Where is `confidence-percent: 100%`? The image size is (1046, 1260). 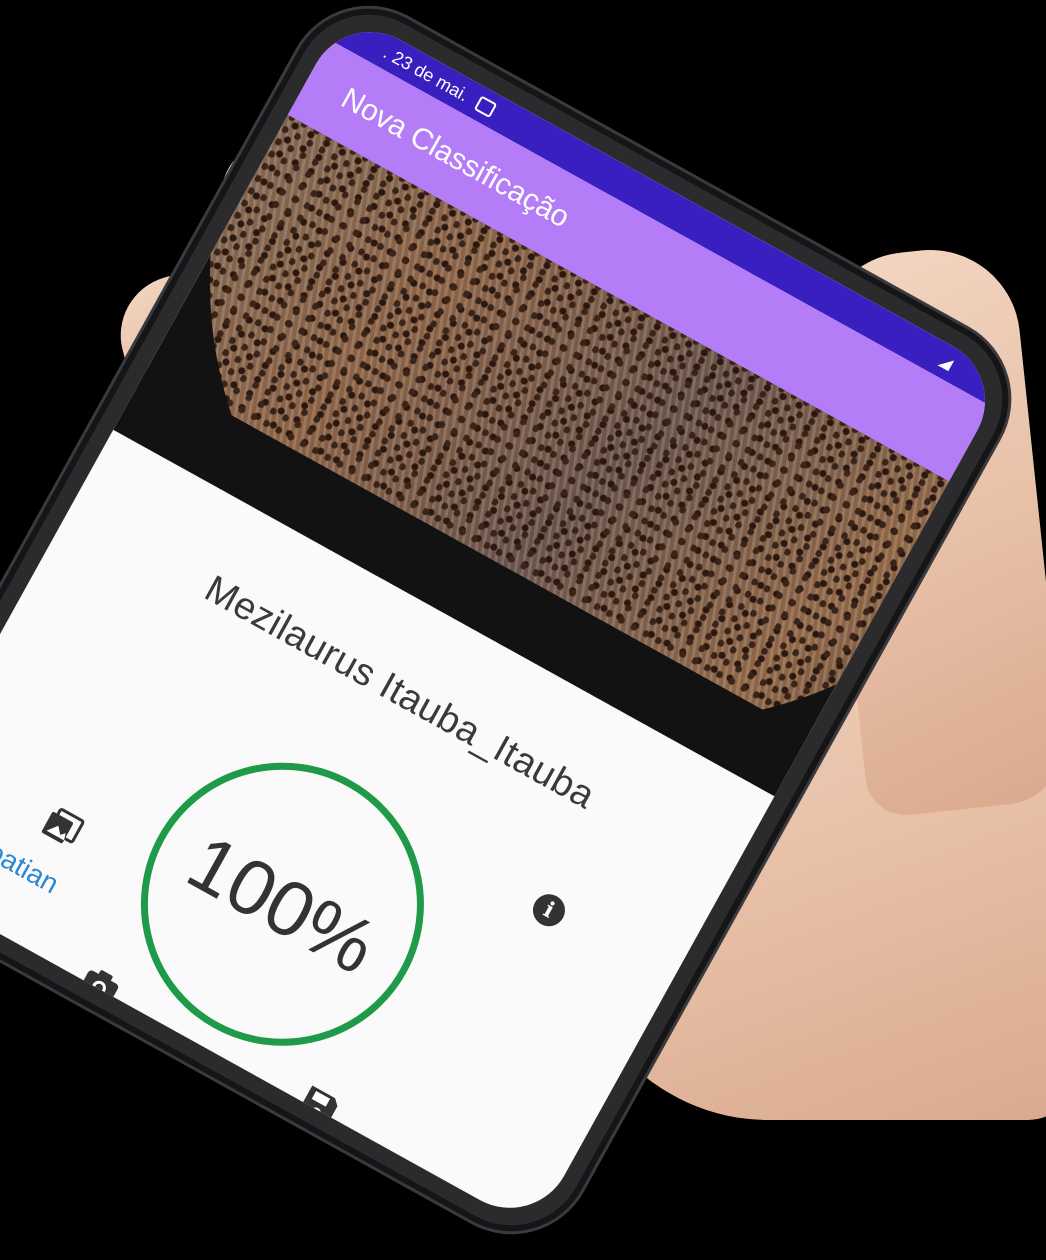
confidence-percent: 100% is located at coordinates (283, 903).